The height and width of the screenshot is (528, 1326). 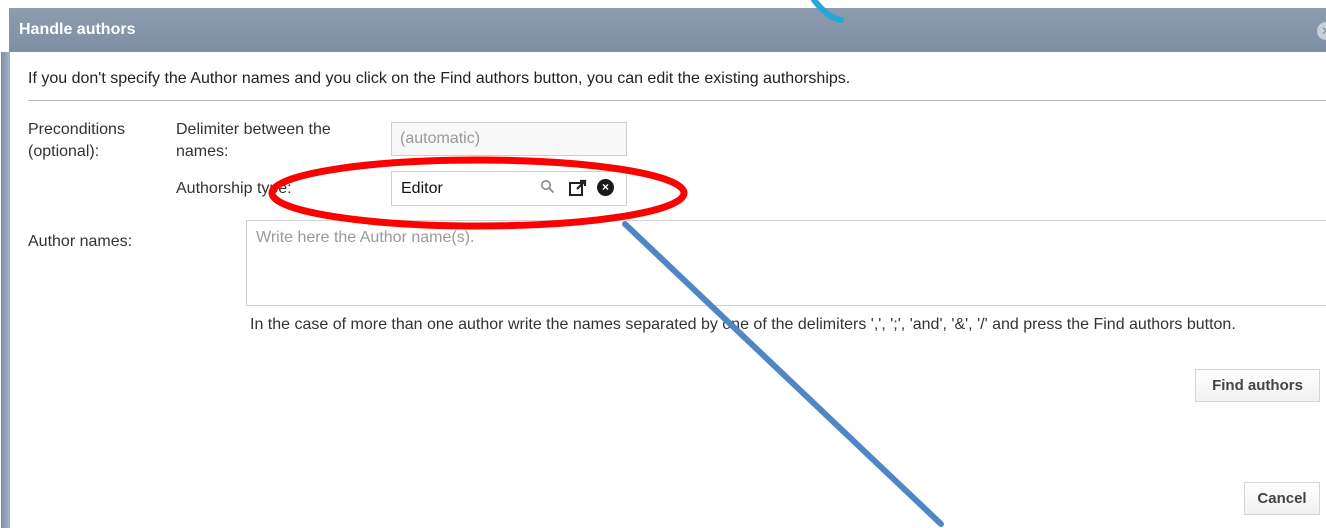 What do you see at coordinates (578, 188) in the screenshot?
I see `open-external-icon` at bounding box center [578, 188].